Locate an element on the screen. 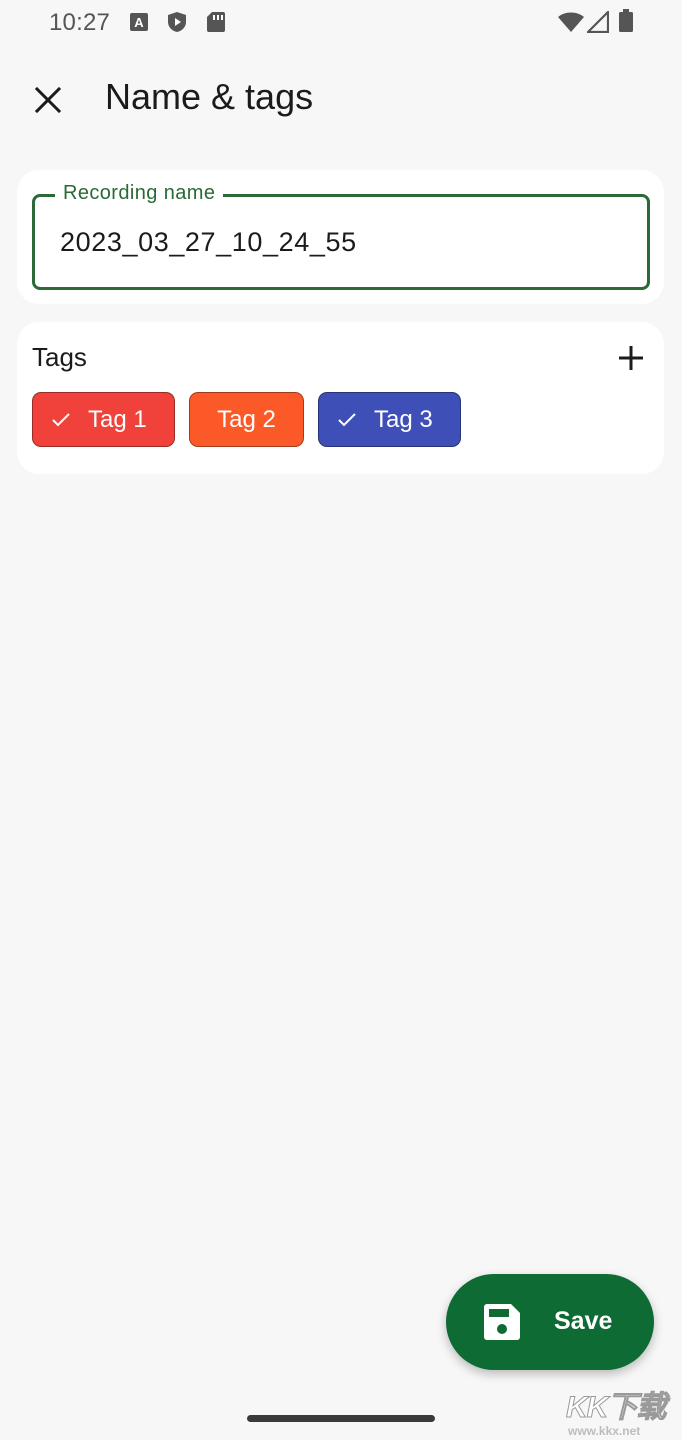  tag-chip-2: Tag 2 is located at coordinates (246, 419).